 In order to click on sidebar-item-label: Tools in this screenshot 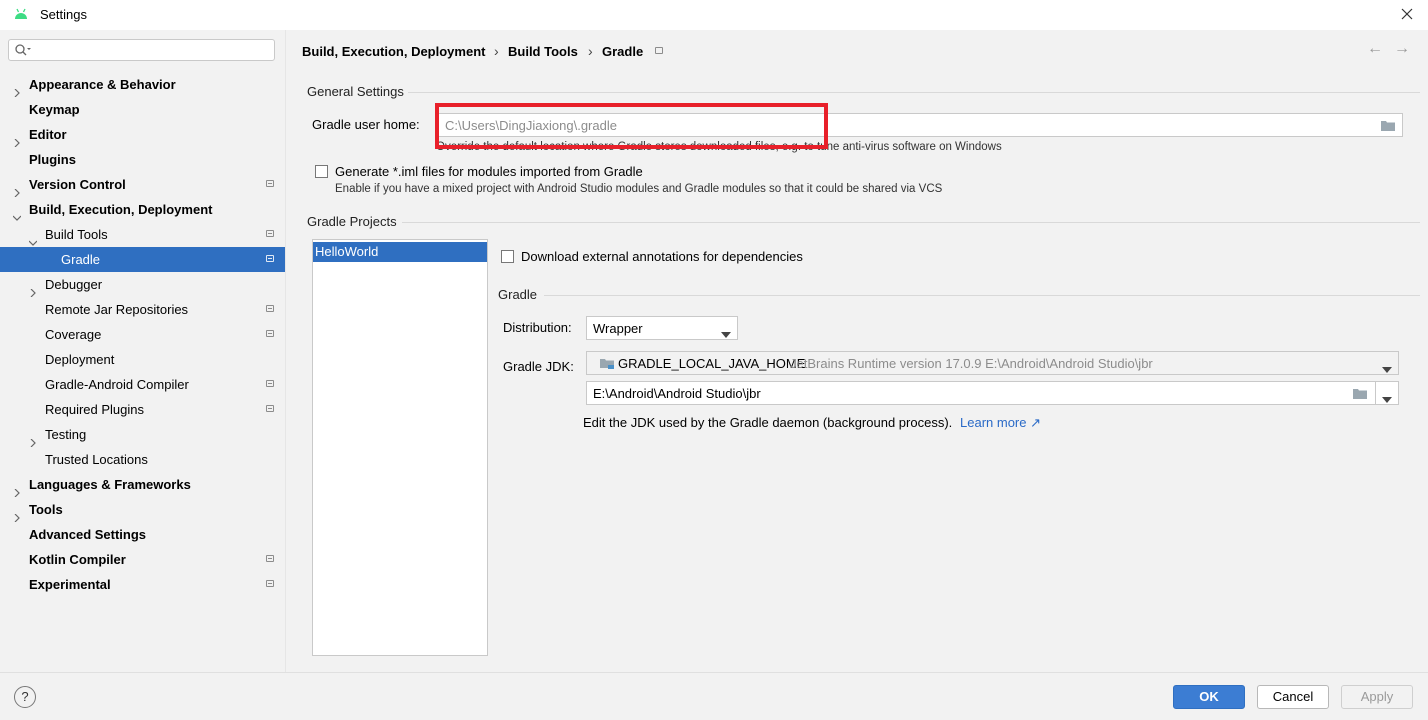, I will do `click(46, 509)`.